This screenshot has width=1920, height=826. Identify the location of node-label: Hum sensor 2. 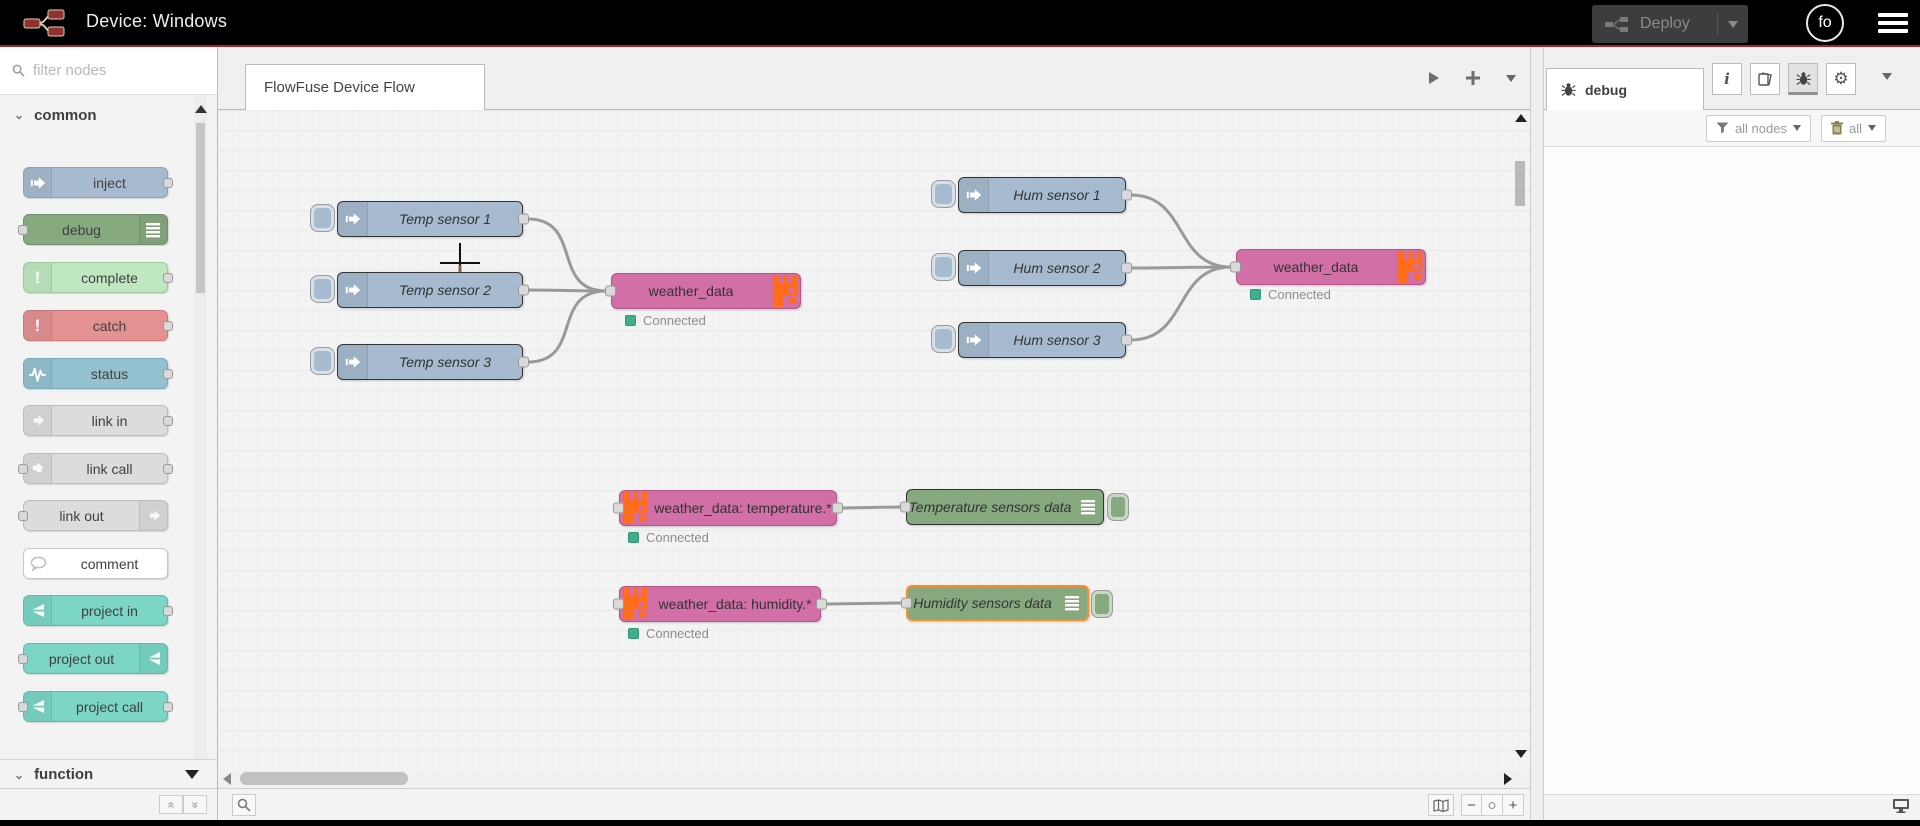
(1057, 268).